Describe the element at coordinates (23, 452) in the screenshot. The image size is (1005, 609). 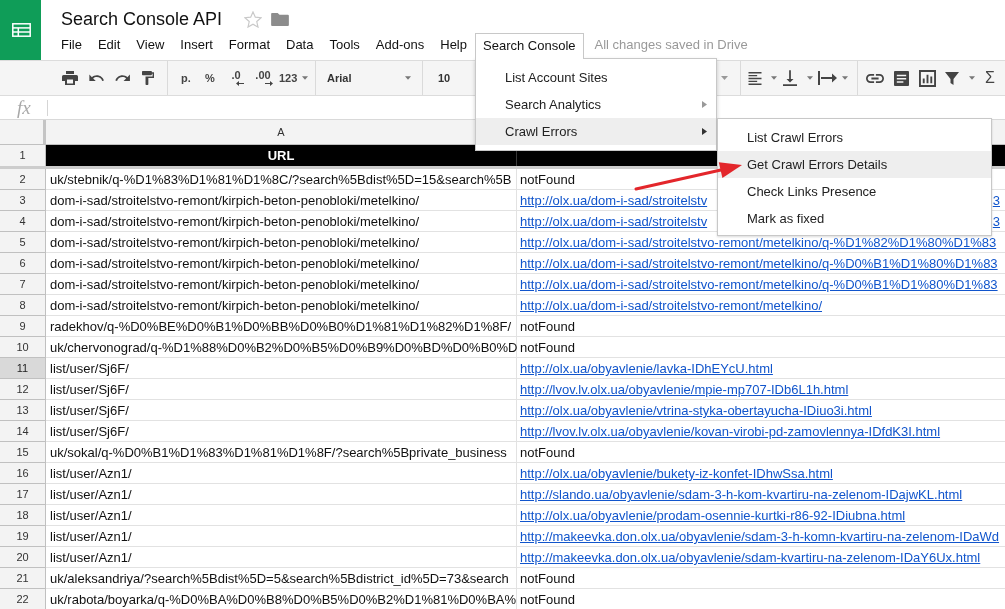
I see `row-header: 15` at that location.